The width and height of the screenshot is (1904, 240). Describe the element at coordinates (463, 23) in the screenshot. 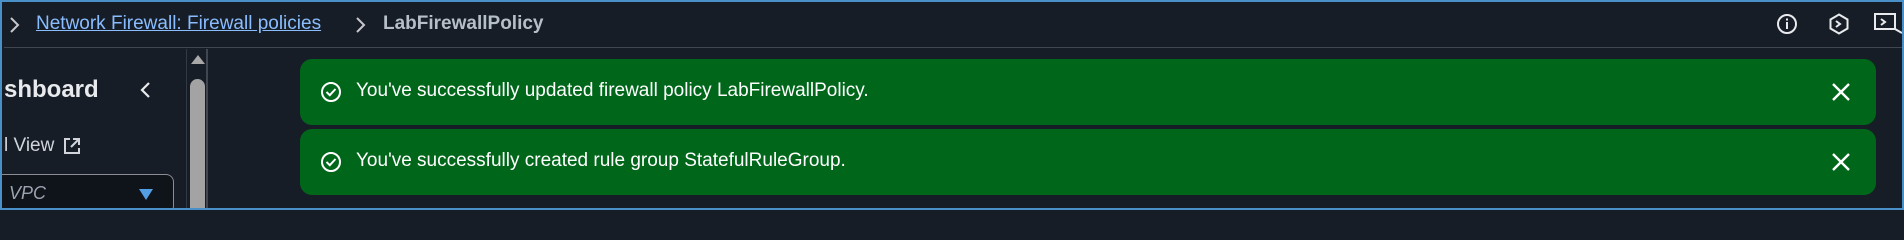

I see `breadcrumb-current-page: LabFirewallPolicy` at that location.